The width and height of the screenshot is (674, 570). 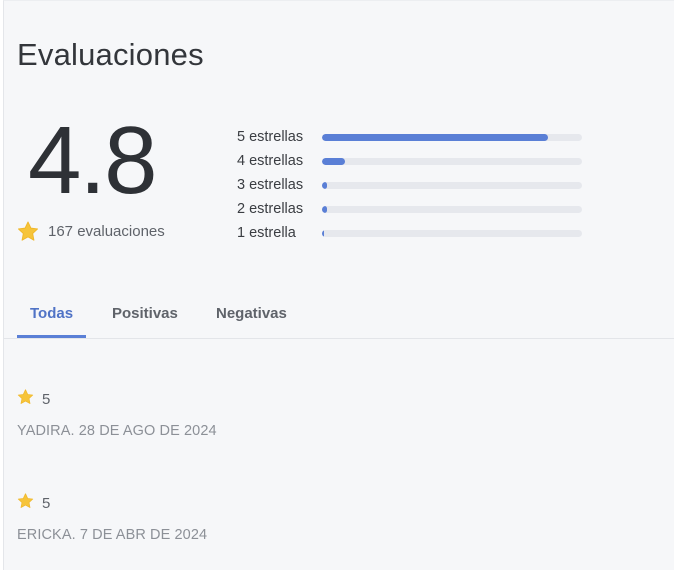 I want to click on tab-todas: Todas, so click(x=51, y=313).